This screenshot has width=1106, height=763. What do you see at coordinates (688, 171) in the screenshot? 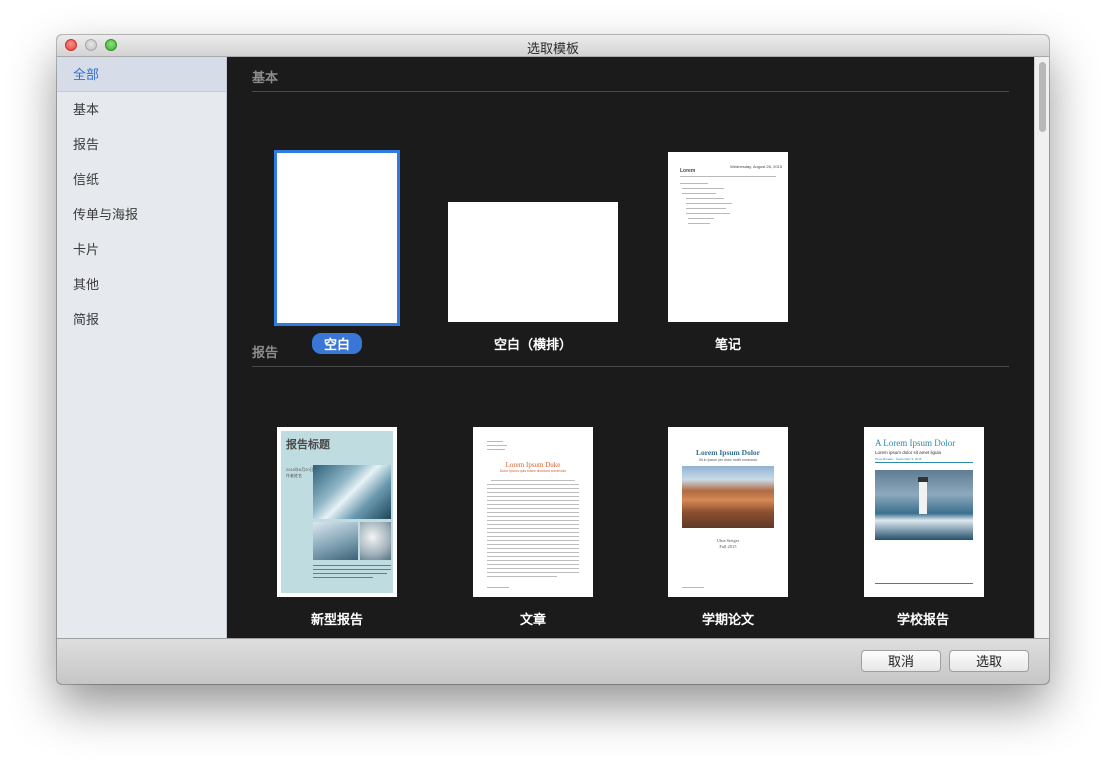
I see `notes-heading: Lorem` at bounding box center [688, 171].